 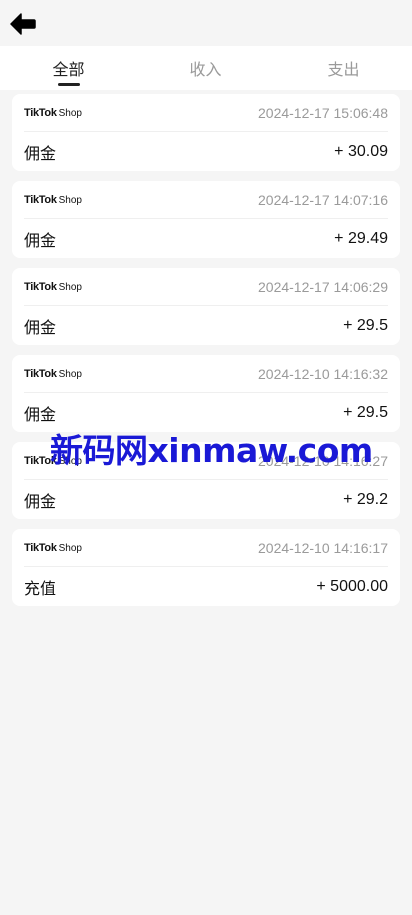 I want to click on tab-all: 全部, so click(x=68, y=68).